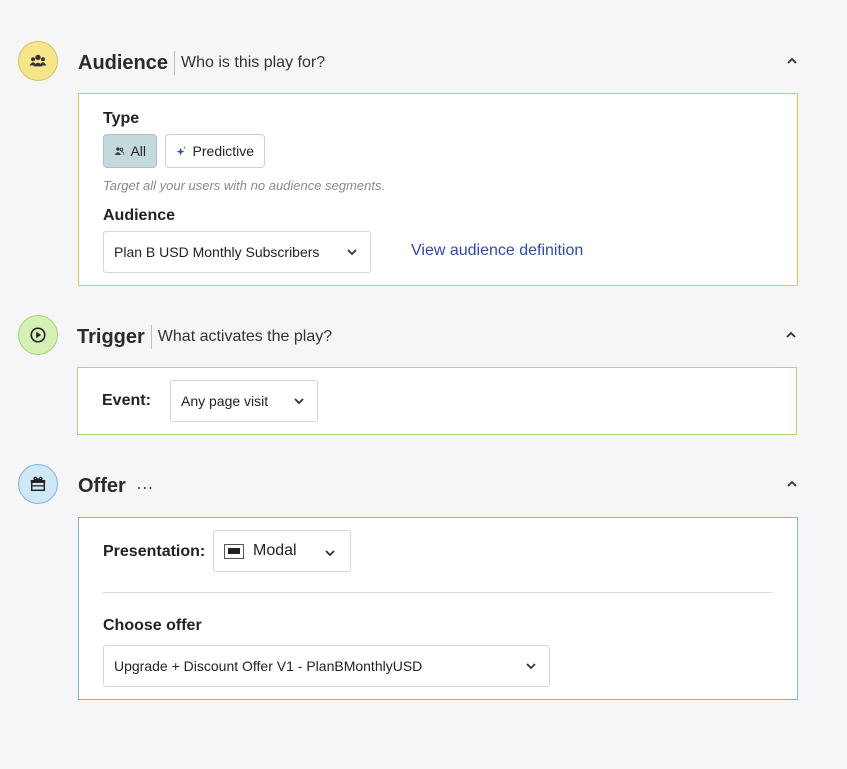 The height and width of the screenshot is (769, 847). I want to click on modal-icon, so click(234, 551).